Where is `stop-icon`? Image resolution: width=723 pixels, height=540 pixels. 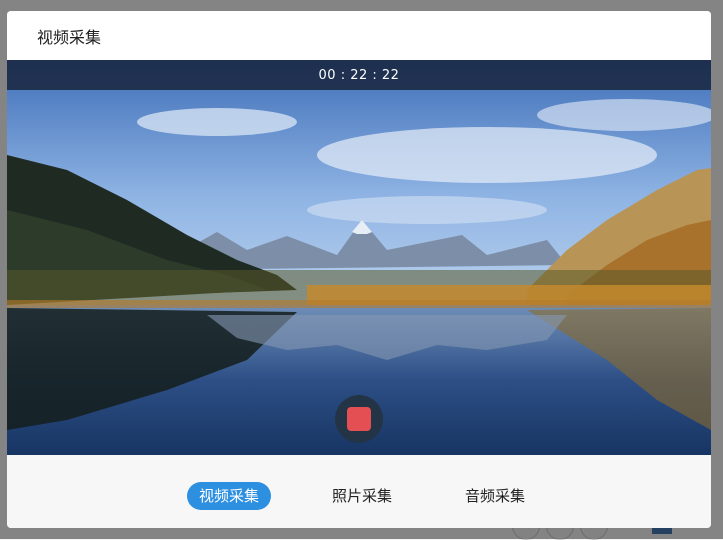 stop-icon is located at coordinates (359, 419).